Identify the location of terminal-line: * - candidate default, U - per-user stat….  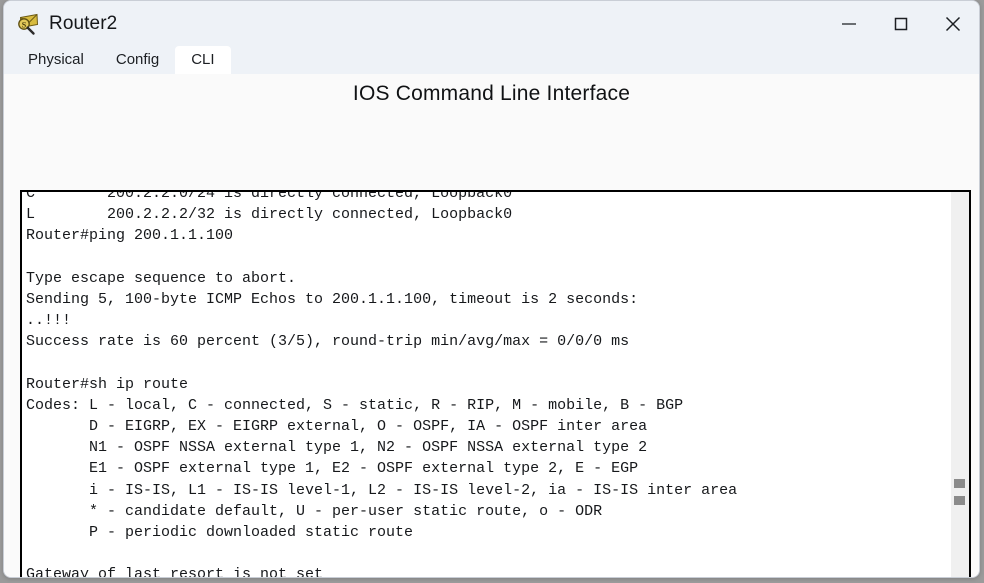
(314, 511).